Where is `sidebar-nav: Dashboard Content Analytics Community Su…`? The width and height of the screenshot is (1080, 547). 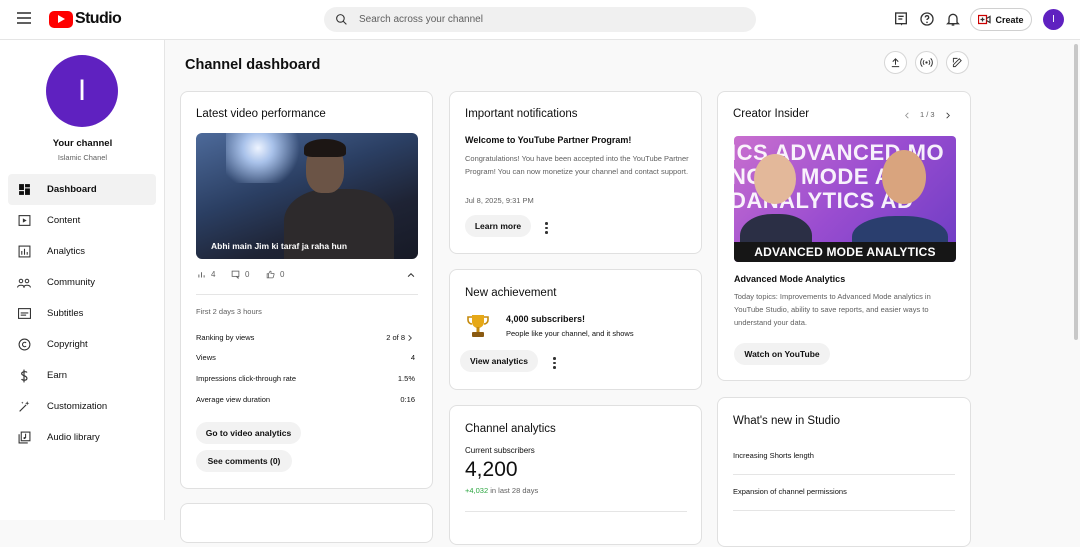
sidebar-nav: Dashboard Content Analytics Community Su… is located at coordinates (82, 313).